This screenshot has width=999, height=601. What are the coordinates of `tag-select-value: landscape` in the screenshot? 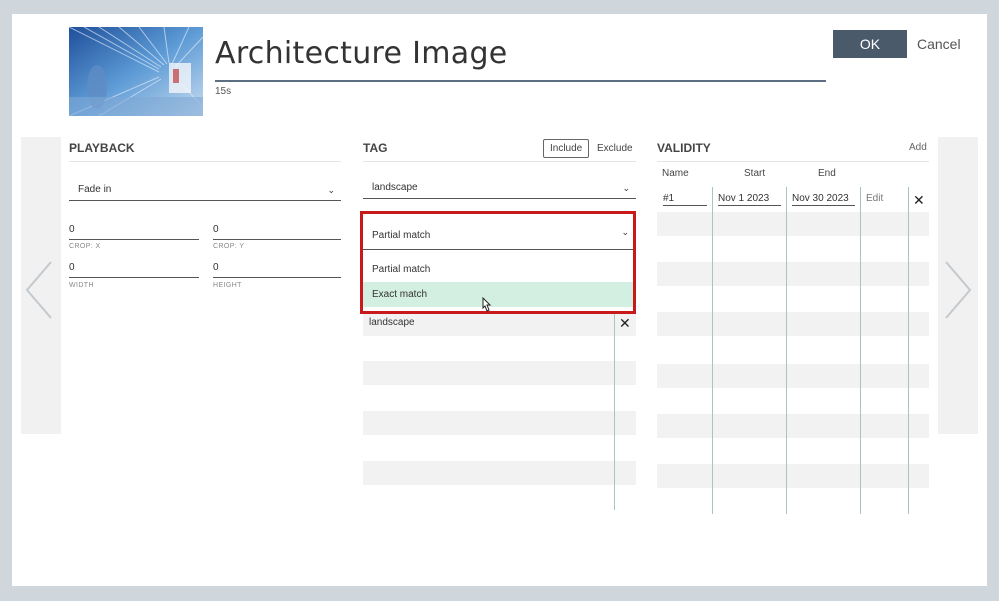 It's located at (395, 187).